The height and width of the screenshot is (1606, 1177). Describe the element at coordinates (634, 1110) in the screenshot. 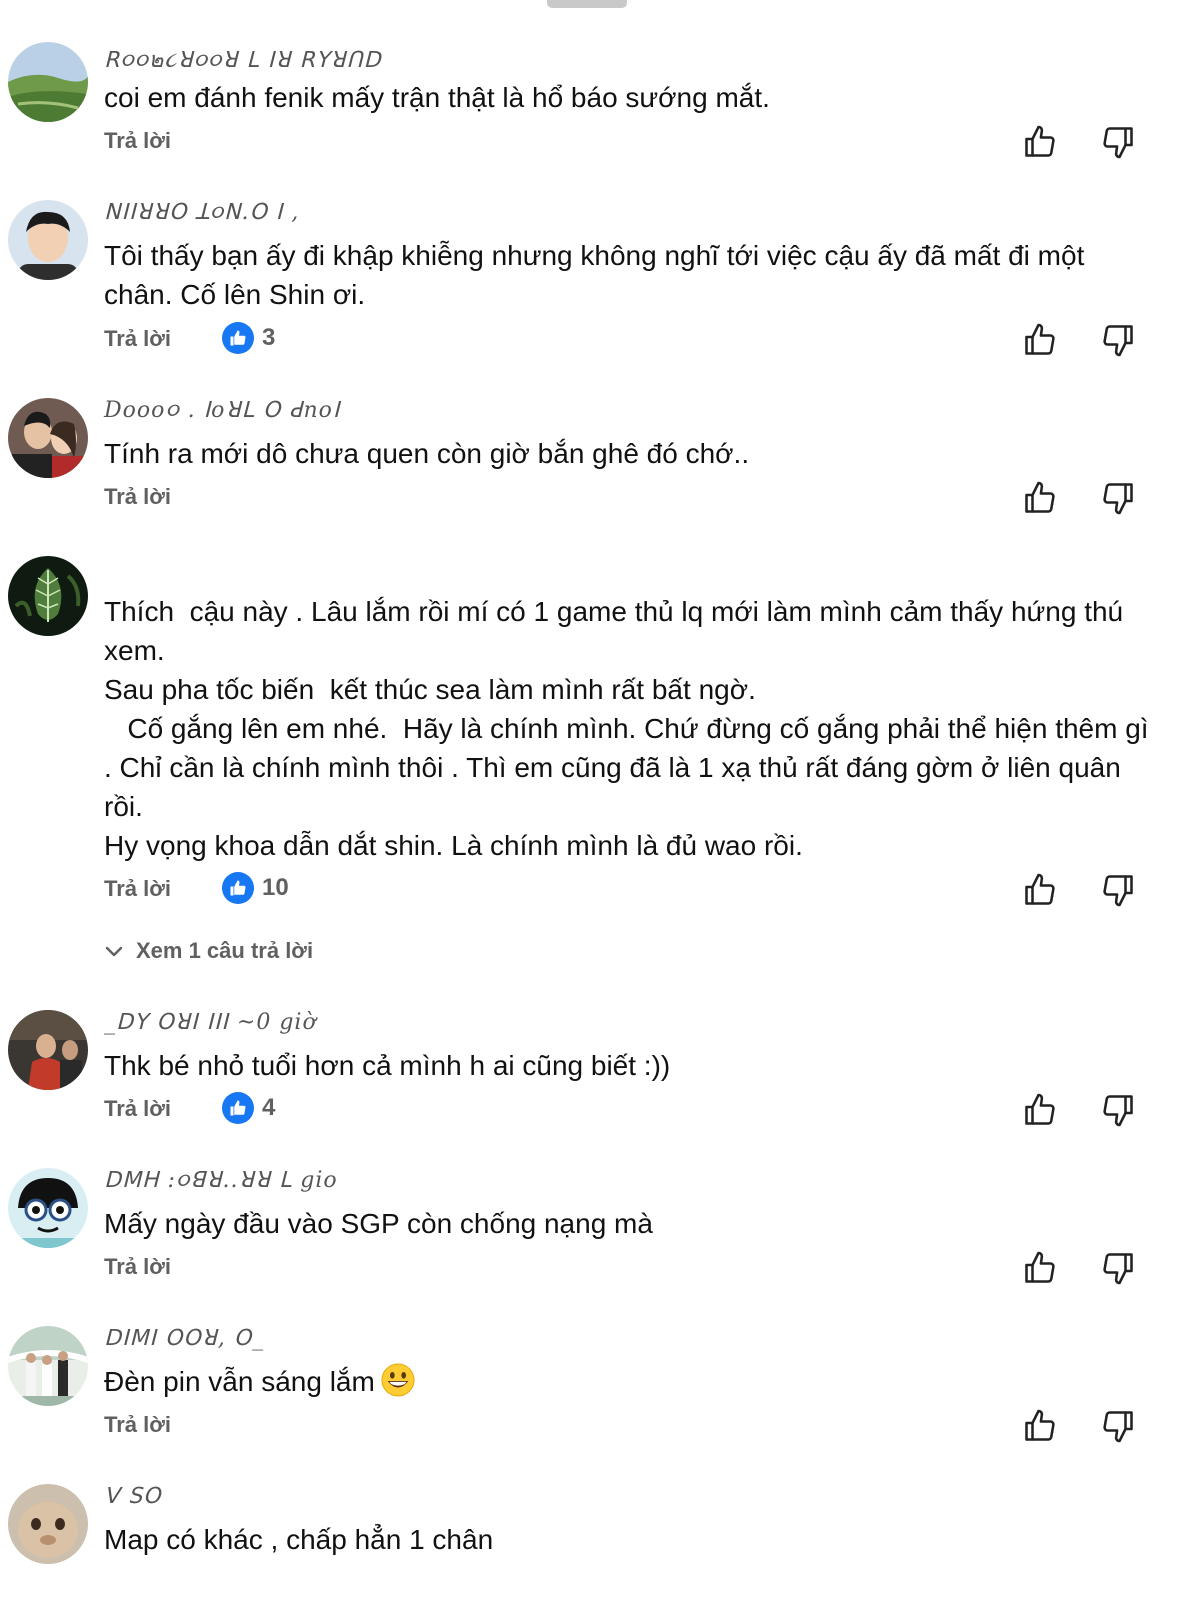

I see `comment-actions: Trả lời 4` at that location.